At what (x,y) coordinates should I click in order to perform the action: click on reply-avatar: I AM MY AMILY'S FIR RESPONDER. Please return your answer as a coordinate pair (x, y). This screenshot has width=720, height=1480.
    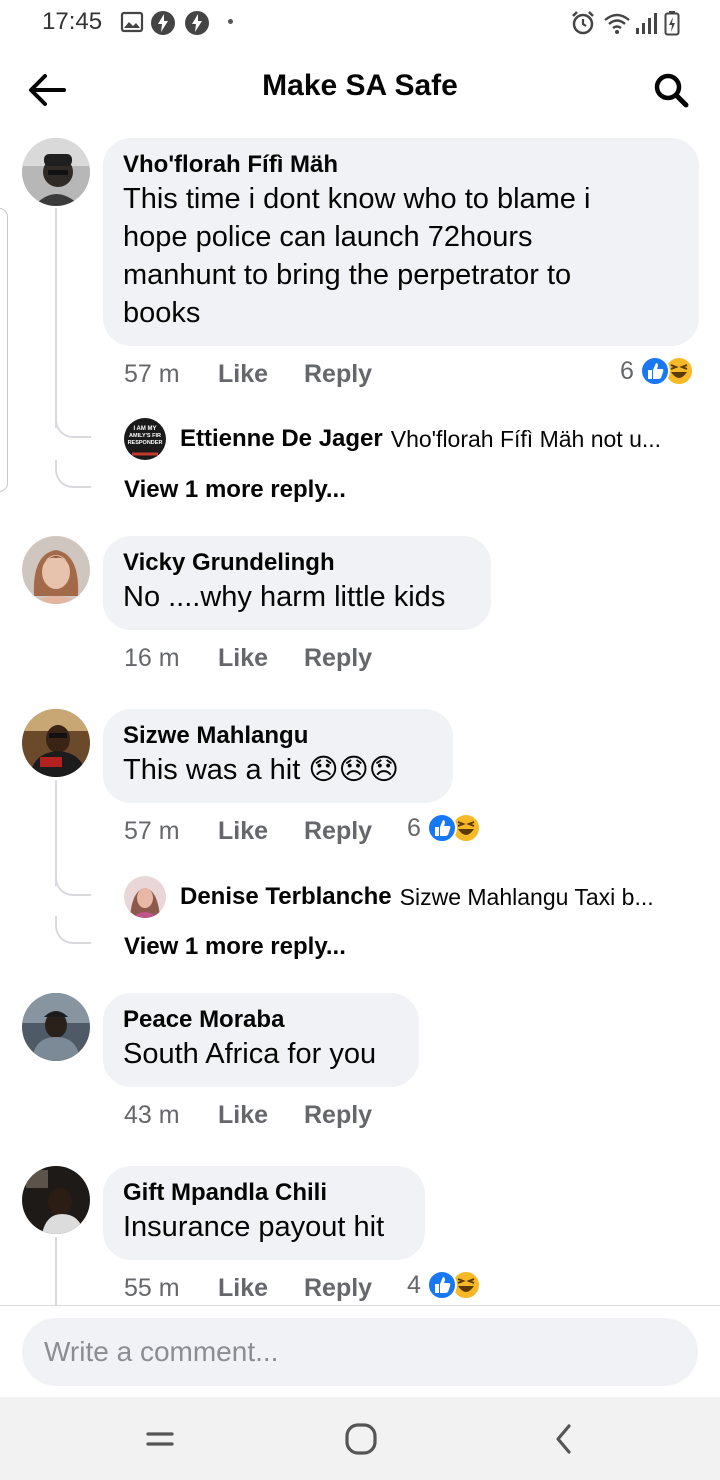
    Looking at the image, I should click on (145, 439).